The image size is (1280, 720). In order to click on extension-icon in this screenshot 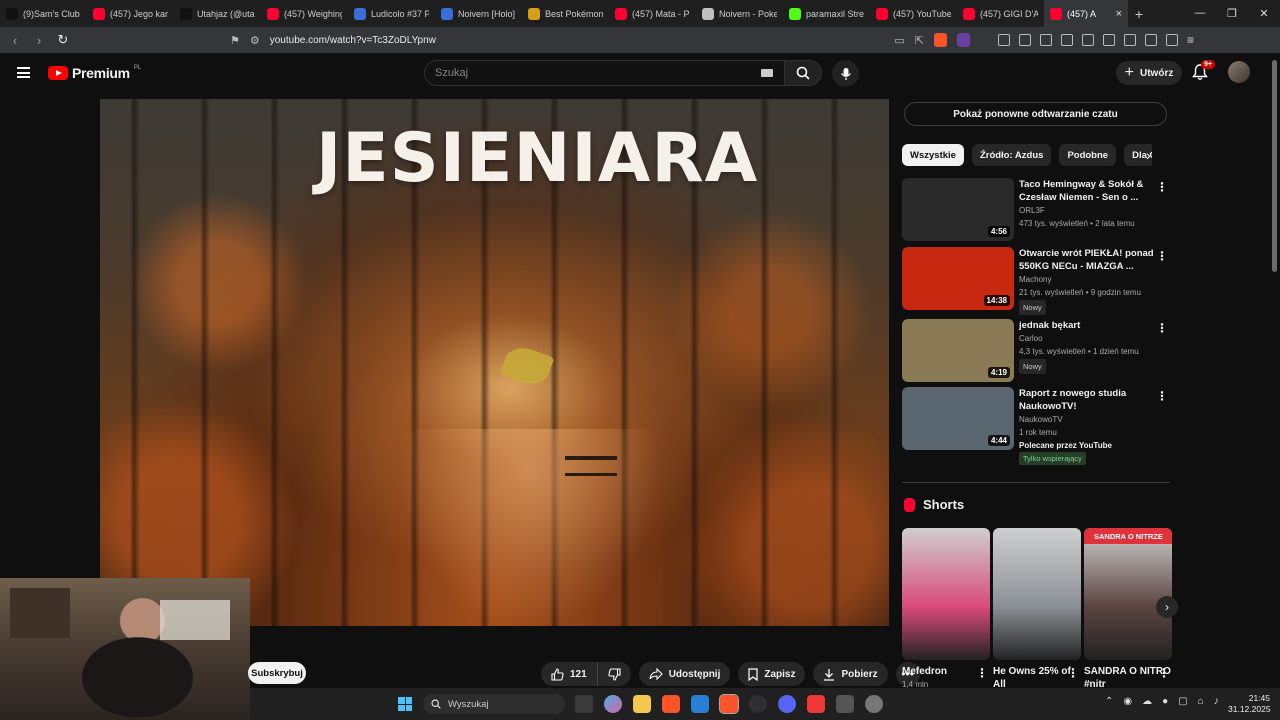, I will do `click(1004, 40)`.